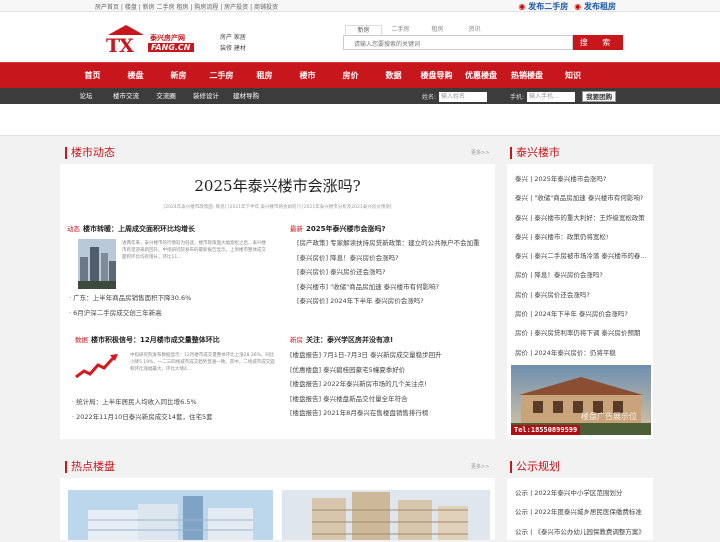 Image resolution: width=720 pixels, height=542 pixels. What do you see at coordinates (92, 75) in the screenshot?
I see `nav-home: 首页` at bounding box center [92, 75].